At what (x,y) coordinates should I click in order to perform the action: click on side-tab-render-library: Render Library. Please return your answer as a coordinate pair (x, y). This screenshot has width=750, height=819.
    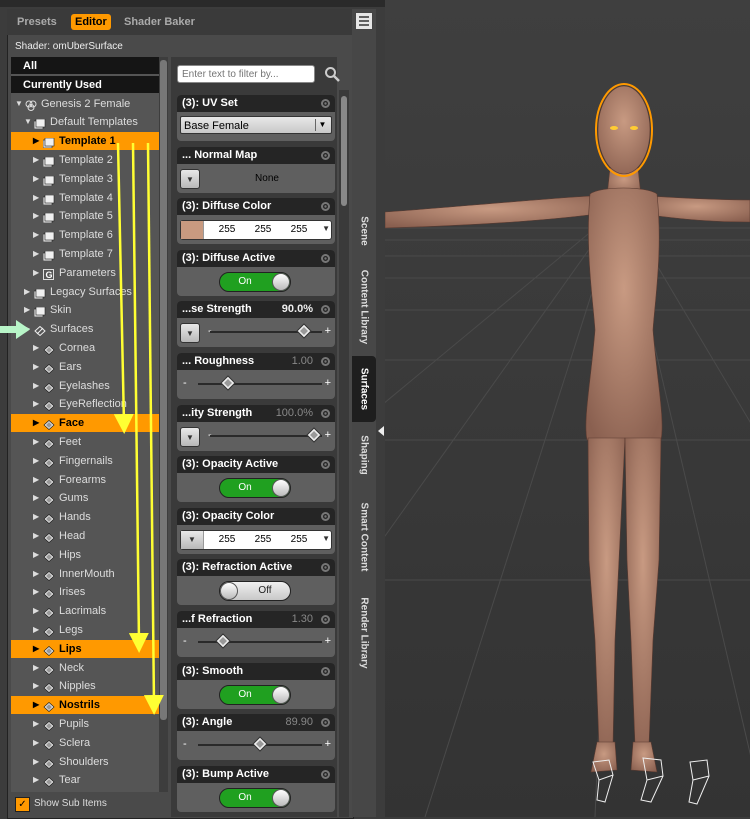
    Looking at the image, I should click on (364, 633).